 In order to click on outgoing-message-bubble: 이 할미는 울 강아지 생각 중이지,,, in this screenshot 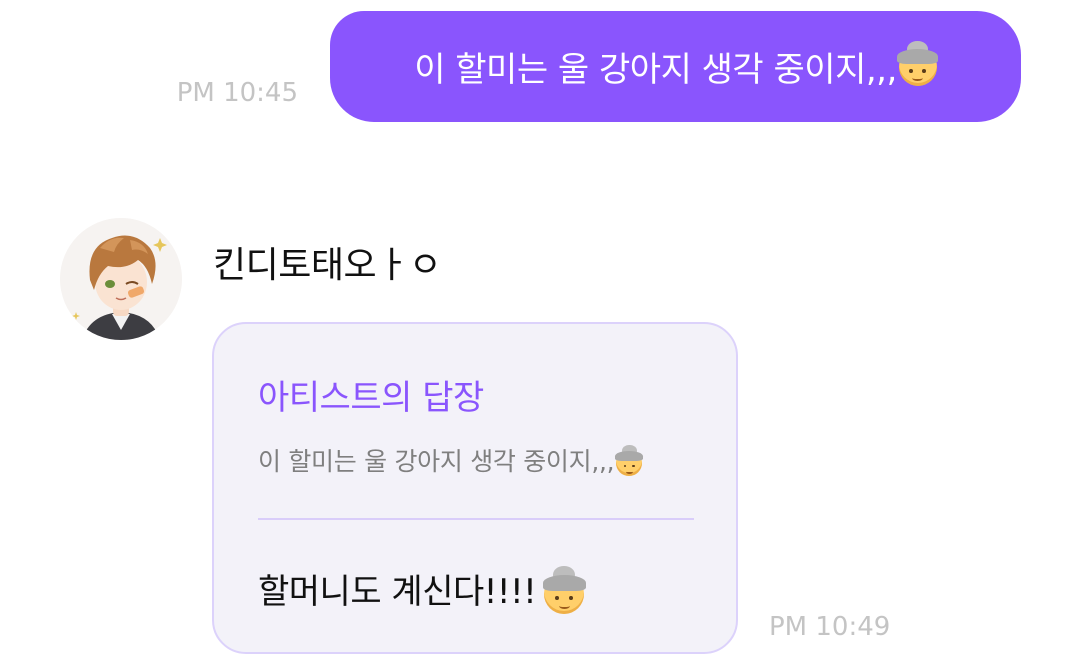, I will do `click(675, 66)`.